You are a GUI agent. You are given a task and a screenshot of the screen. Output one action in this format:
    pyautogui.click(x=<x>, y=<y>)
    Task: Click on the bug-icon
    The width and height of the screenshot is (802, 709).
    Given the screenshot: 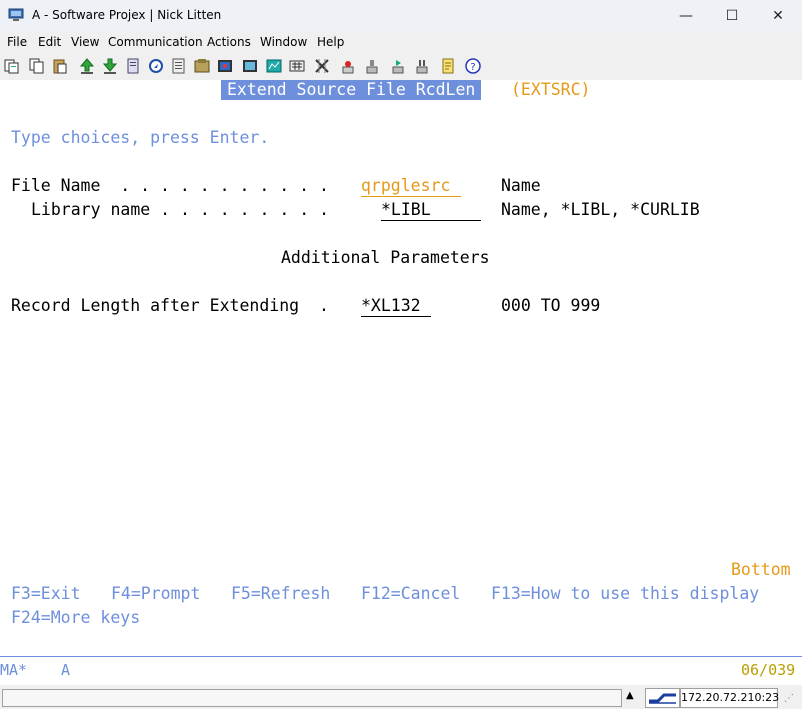 What is the action you would take?
    pyautogui.click(x=225, y=66)
    